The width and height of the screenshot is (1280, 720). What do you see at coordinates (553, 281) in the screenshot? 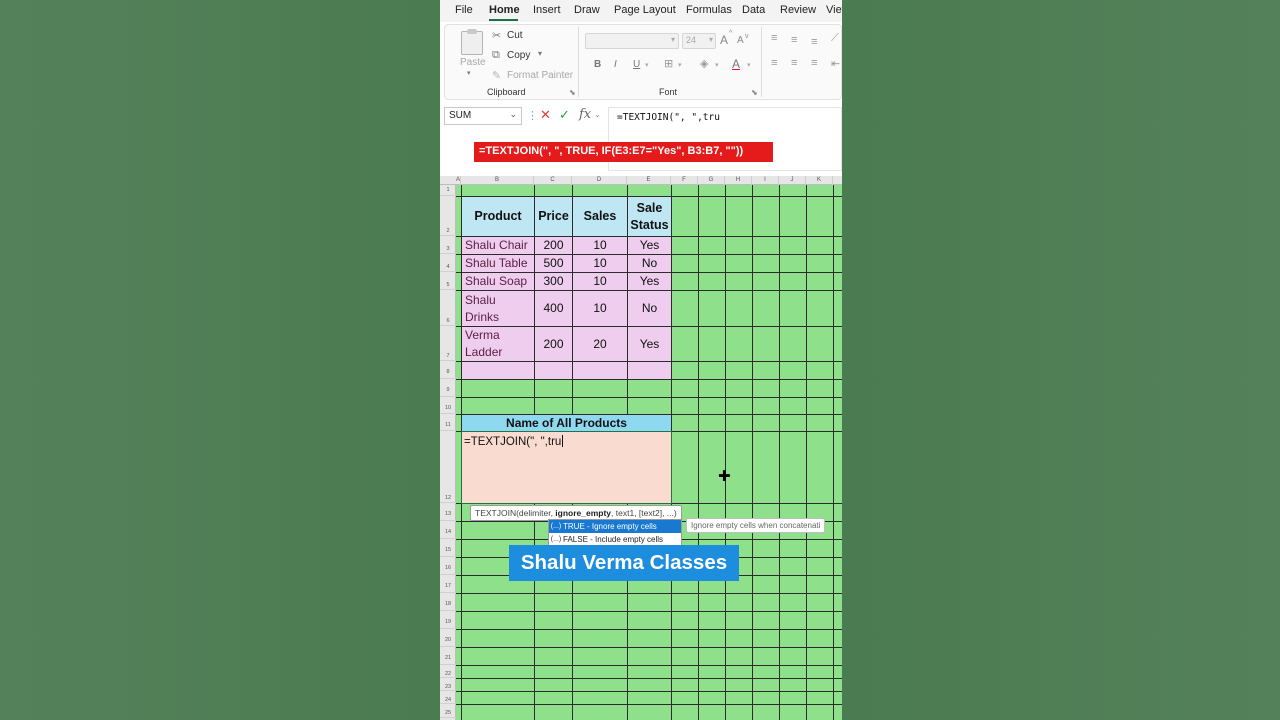
I see `cell-price: 300` at bounding box center [553, 281].